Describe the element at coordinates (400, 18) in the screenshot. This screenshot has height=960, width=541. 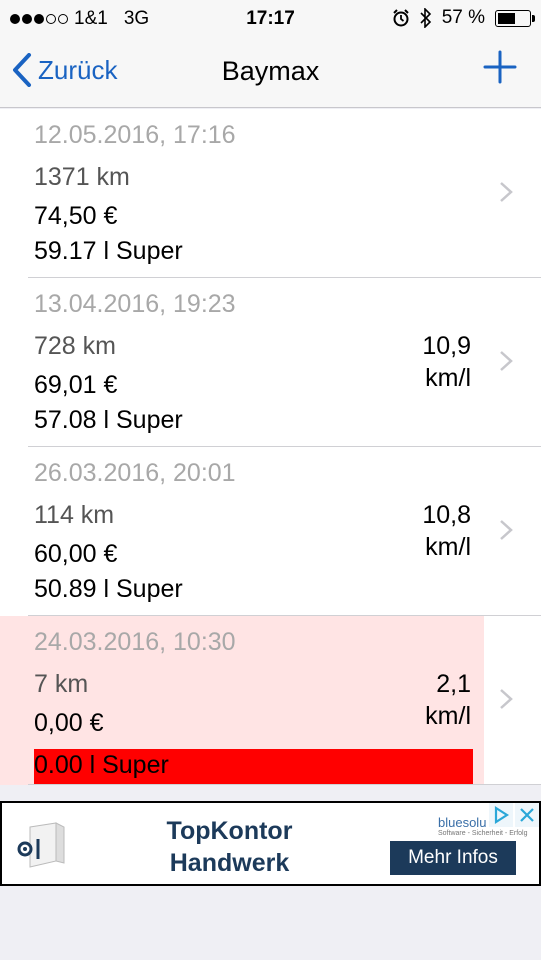
I see `alarm-icon` at that location.